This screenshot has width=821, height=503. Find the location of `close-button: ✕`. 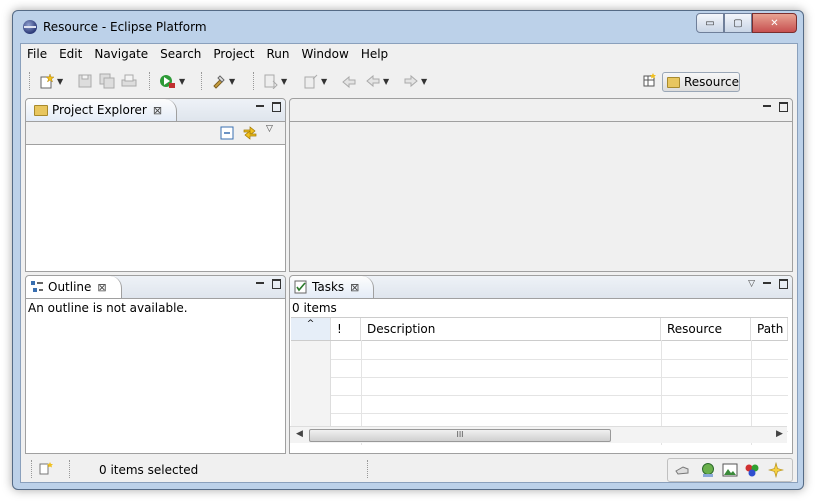

close-button: ✕ is located at coordinates (774, 23).